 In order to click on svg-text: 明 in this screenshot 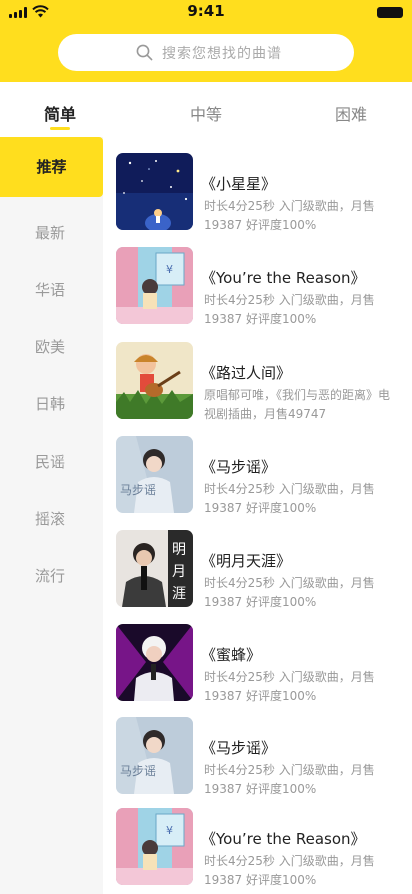, I will do `click(179, 550)`.